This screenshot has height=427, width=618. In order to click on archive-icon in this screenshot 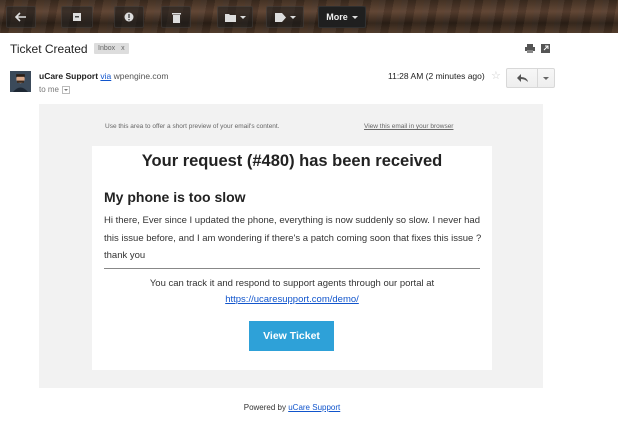, I will do `click(77, 17)`.